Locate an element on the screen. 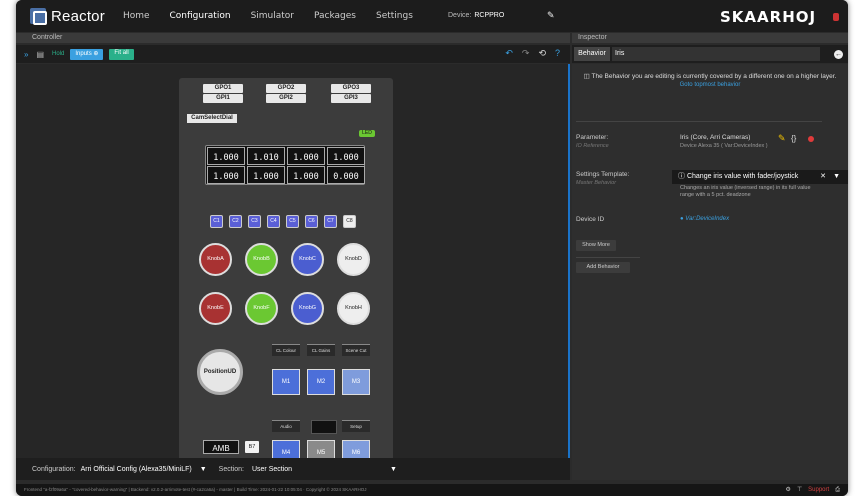 This screenshot has width=859, height=496. cl-gains-button: CL Gains is located at coordinates (321, 350).